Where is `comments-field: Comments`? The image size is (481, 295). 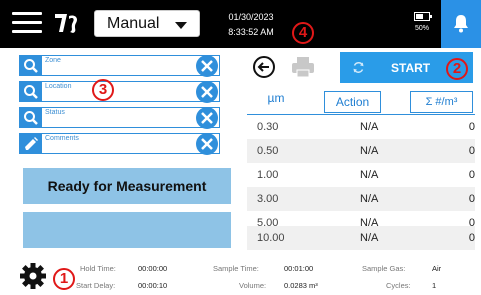 comments-field: Comments is located at coordinates (119, 144).